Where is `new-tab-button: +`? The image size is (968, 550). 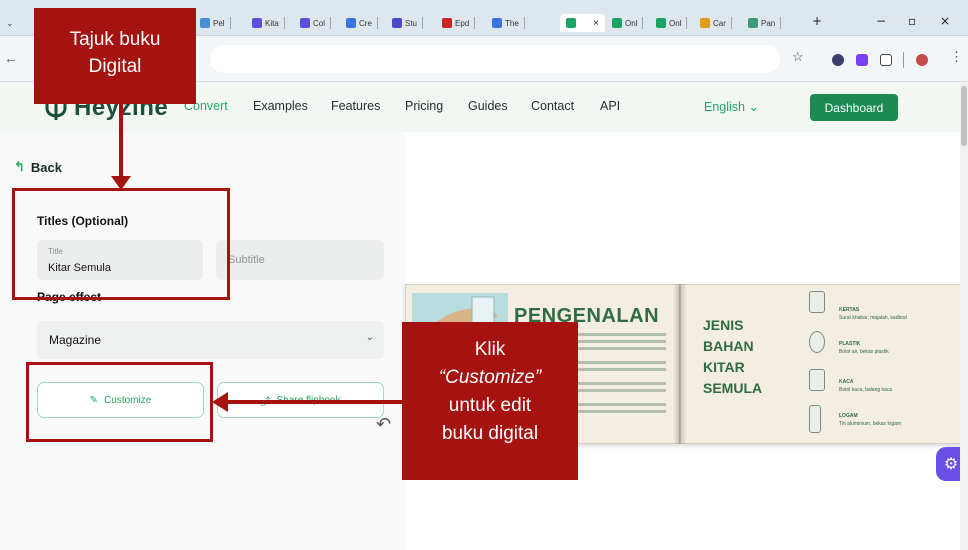
new-tab-button: + is located at coordinates (817, 21).